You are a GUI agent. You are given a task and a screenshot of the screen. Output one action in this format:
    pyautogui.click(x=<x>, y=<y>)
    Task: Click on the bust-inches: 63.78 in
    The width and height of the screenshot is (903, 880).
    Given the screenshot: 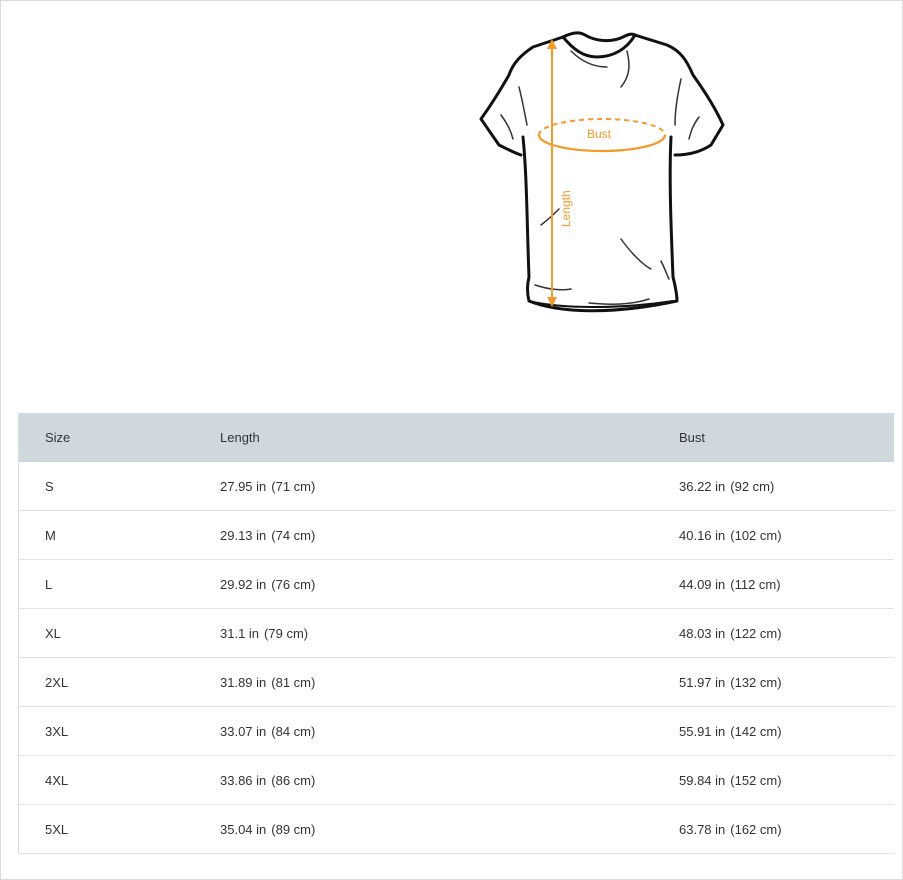 What is the action you would take?
    pyautogui.click(x=702, y=829)
    